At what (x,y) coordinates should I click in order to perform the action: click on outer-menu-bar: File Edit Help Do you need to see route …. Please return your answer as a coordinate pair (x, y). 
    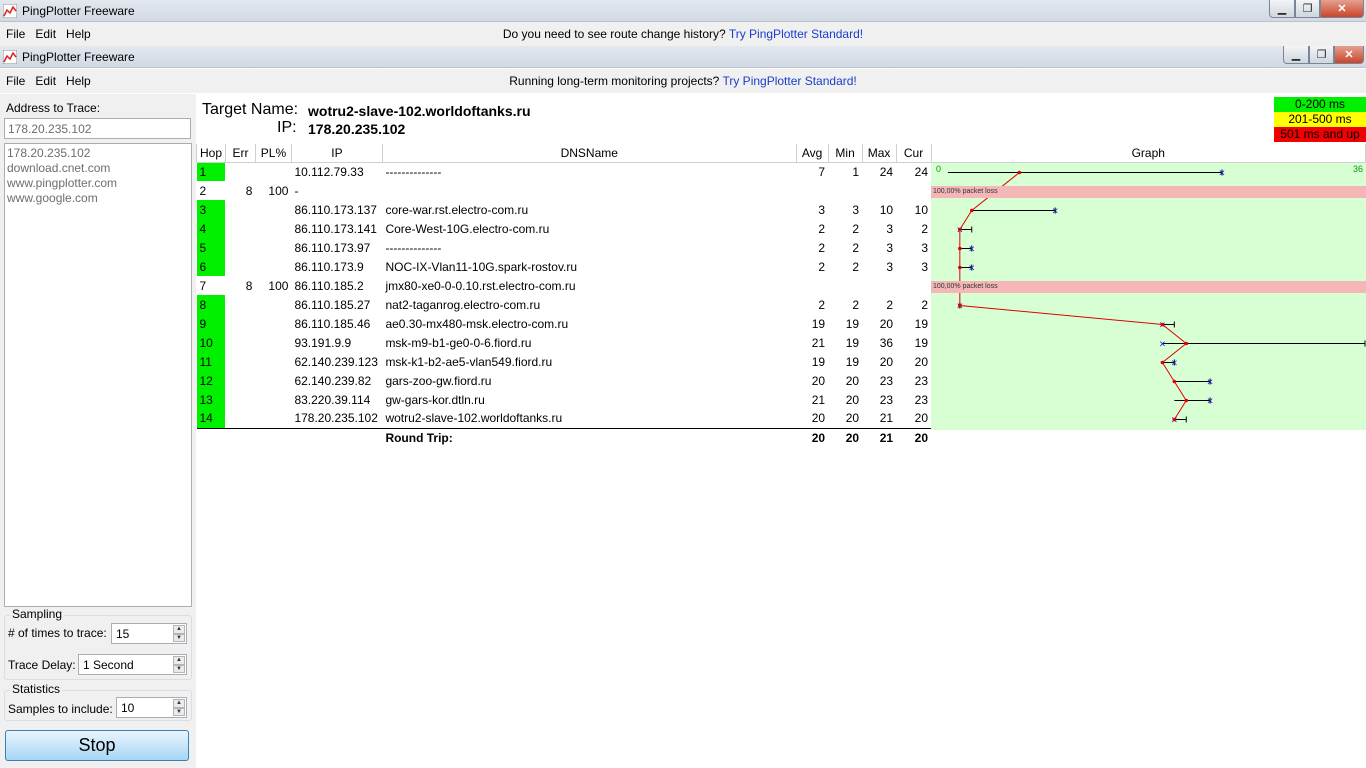
    Looking at the image, I should click on (683, 34).